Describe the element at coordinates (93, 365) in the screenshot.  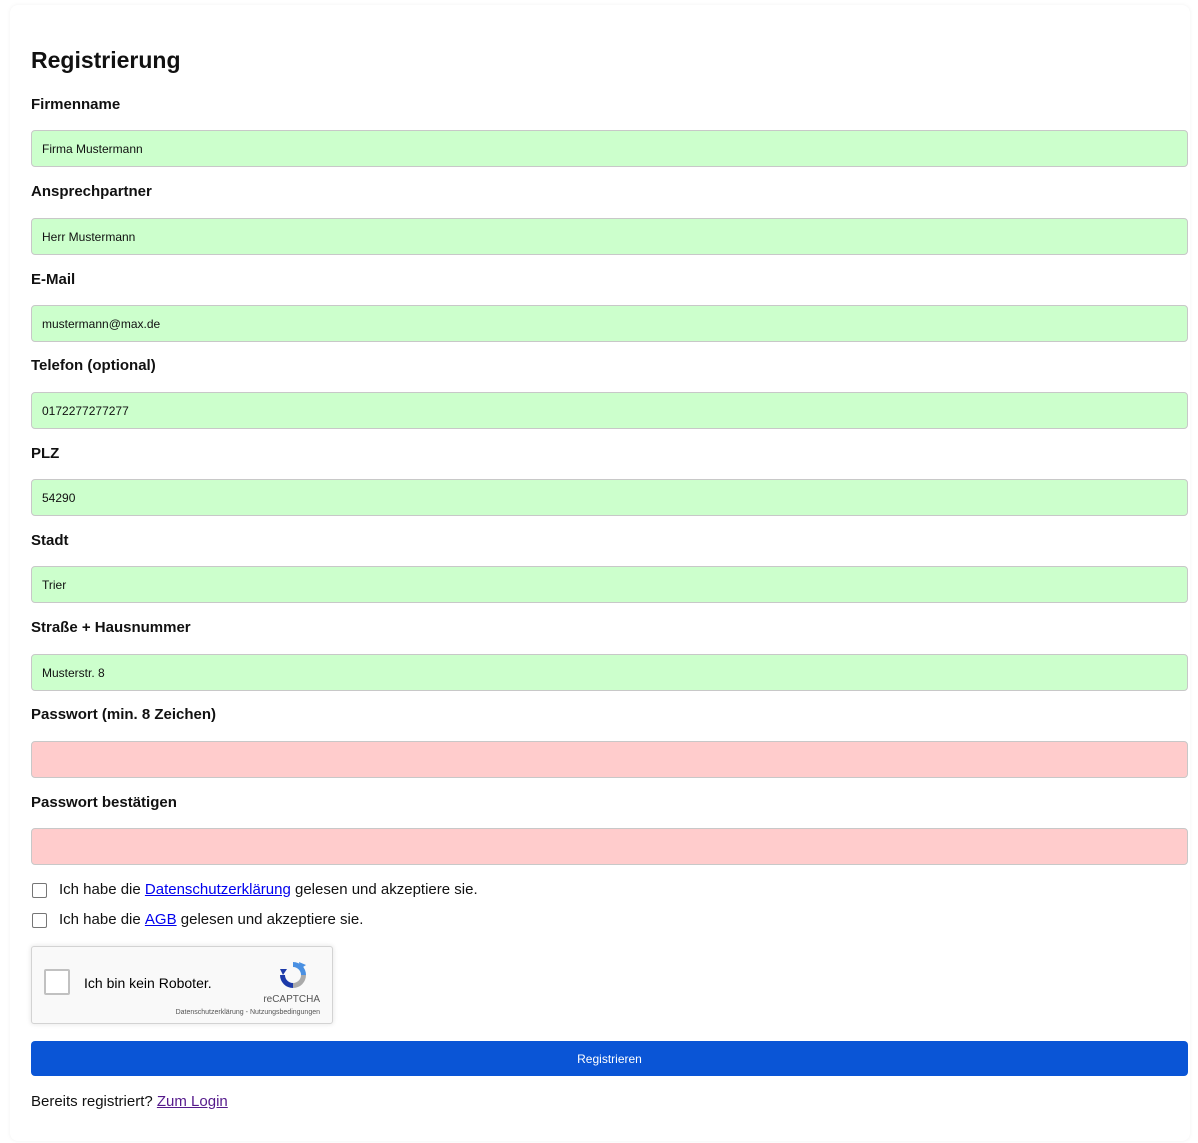
I see `phone-label: Telefon (optional)` at that location.